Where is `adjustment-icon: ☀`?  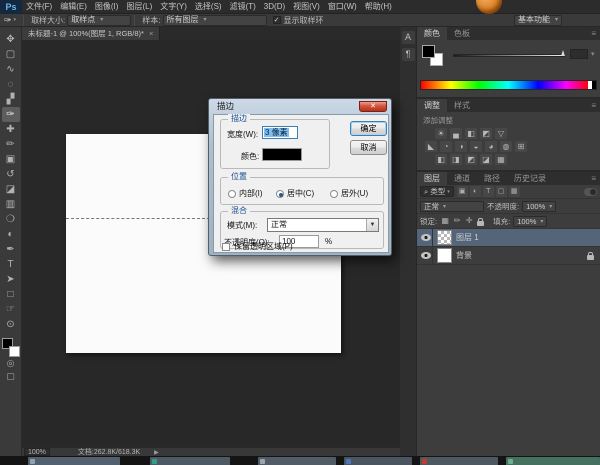
adjustment-icon: ☀ is located at coordinates (441, 133).